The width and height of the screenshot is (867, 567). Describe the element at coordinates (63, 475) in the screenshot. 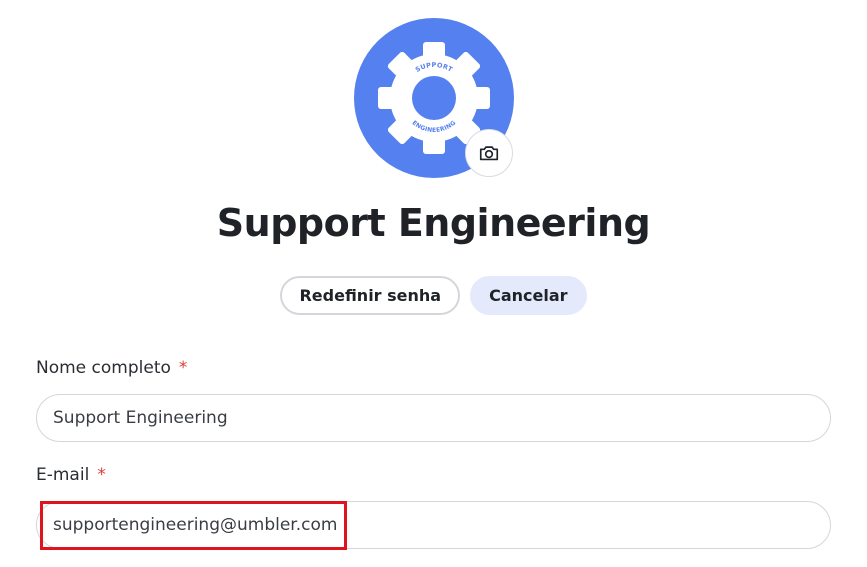

I see `email-label-text: E-mail` at that location.